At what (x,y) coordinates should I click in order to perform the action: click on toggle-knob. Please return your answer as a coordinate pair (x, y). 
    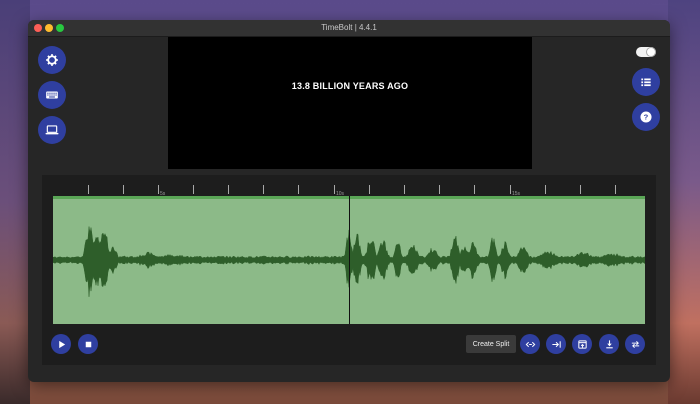
    Looking at the image, I should click on (651, 52).